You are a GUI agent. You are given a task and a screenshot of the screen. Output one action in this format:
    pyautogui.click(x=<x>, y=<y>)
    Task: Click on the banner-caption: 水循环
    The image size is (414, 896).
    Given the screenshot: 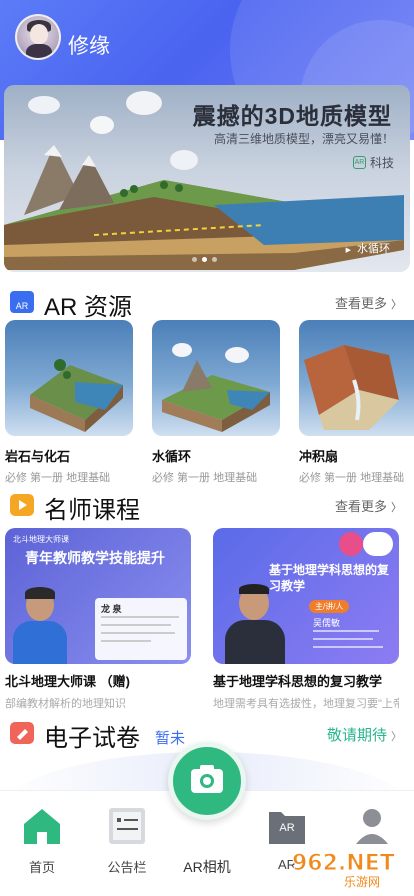 What is the action you would take?
    pyautogui.click(x=368, y=248)
    